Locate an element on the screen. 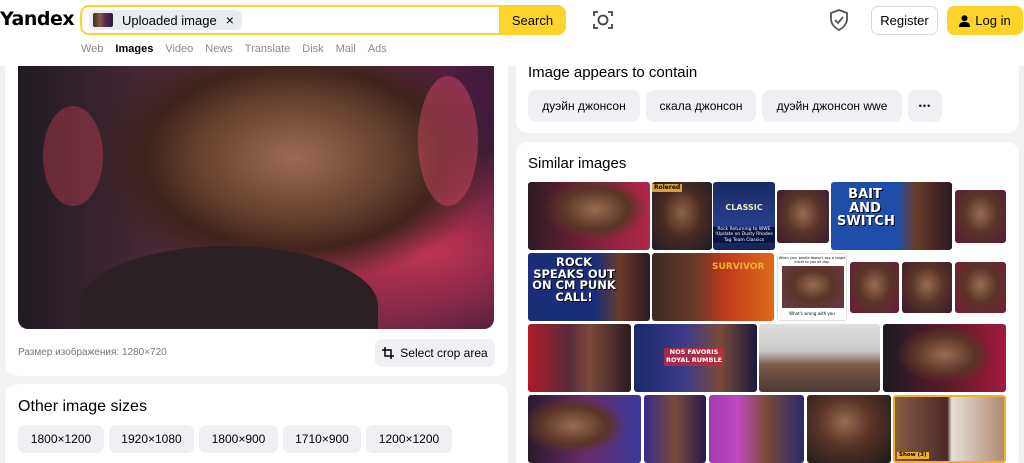 This screenshot has width=1024, height=463. thumb-caption: What's wrong with you is located at coordinates (812, 313).